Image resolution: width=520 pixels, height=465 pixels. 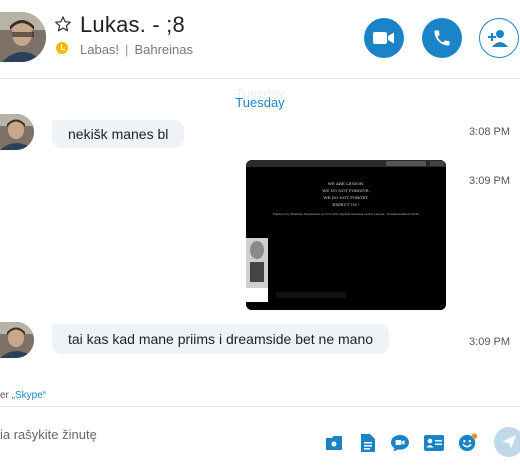 What do you see at coordinates (6, 395) in the screenshot?
I see `via-prefix: er` at bounding box center [6, 395].